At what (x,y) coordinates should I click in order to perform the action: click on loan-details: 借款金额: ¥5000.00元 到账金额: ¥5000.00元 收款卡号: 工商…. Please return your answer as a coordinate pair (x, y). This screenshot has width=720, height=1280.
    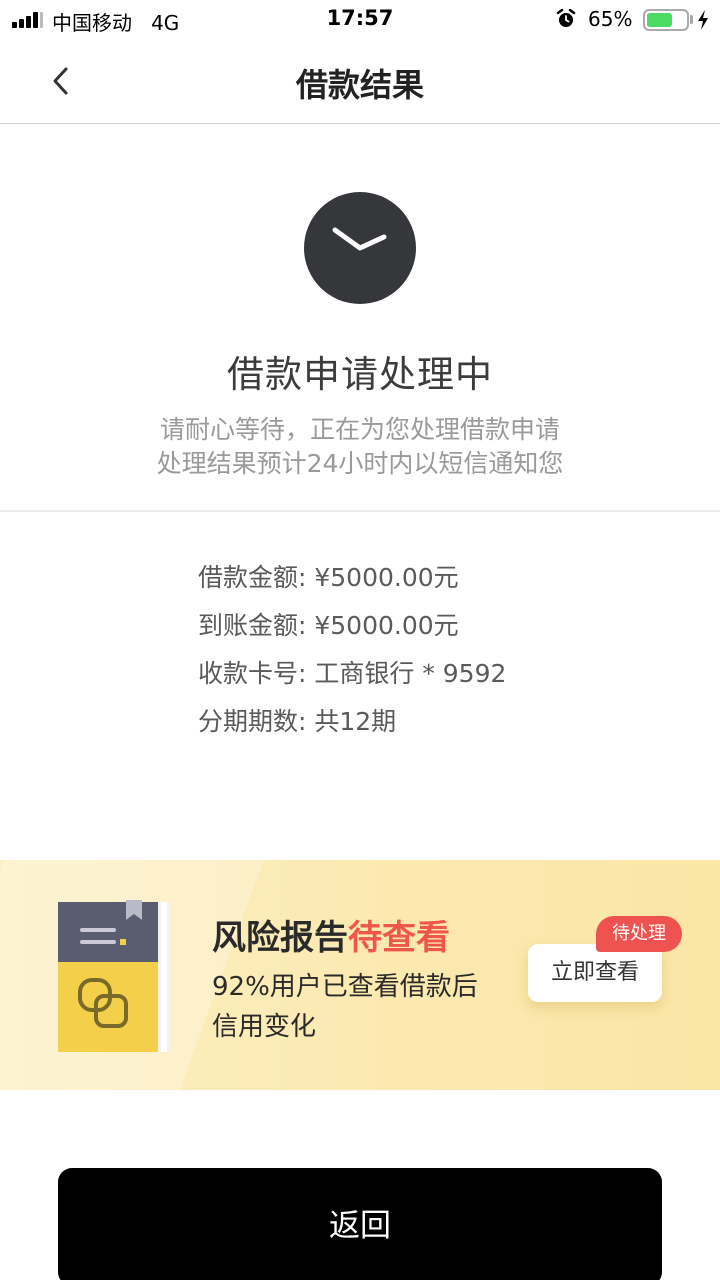
    Looking at the image, I should click on (438, 656).